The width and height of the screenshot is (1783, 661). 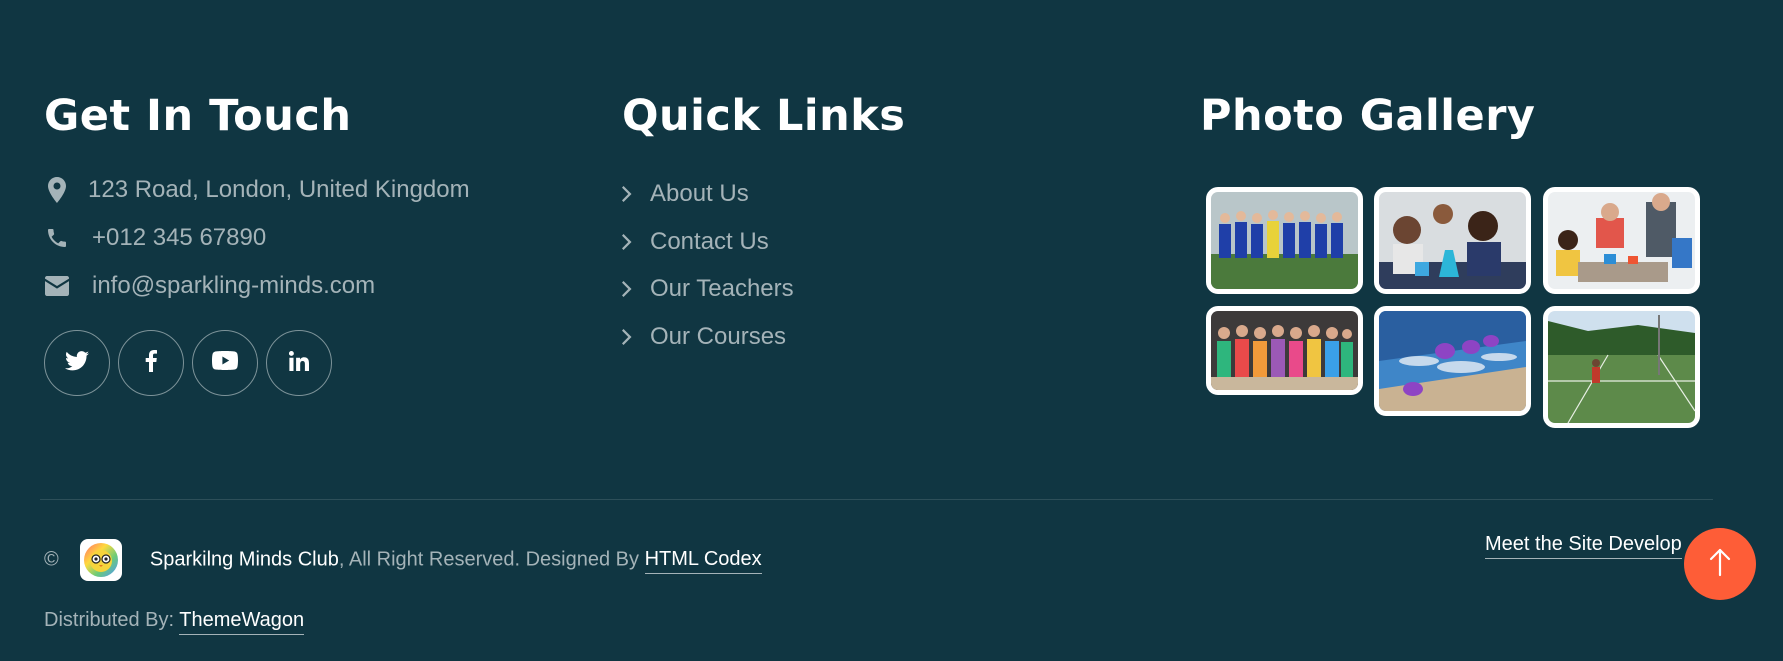 I want to click on distributed-label: Distributed By:, so click(x=109, y=620).